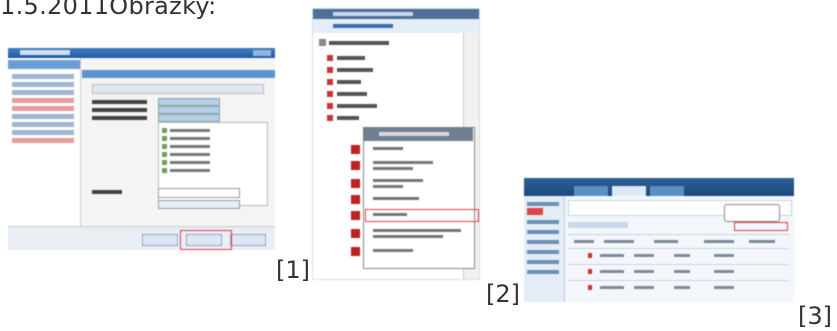  I want to click on thumbnail-caption-1: [1], so click(293, 270).